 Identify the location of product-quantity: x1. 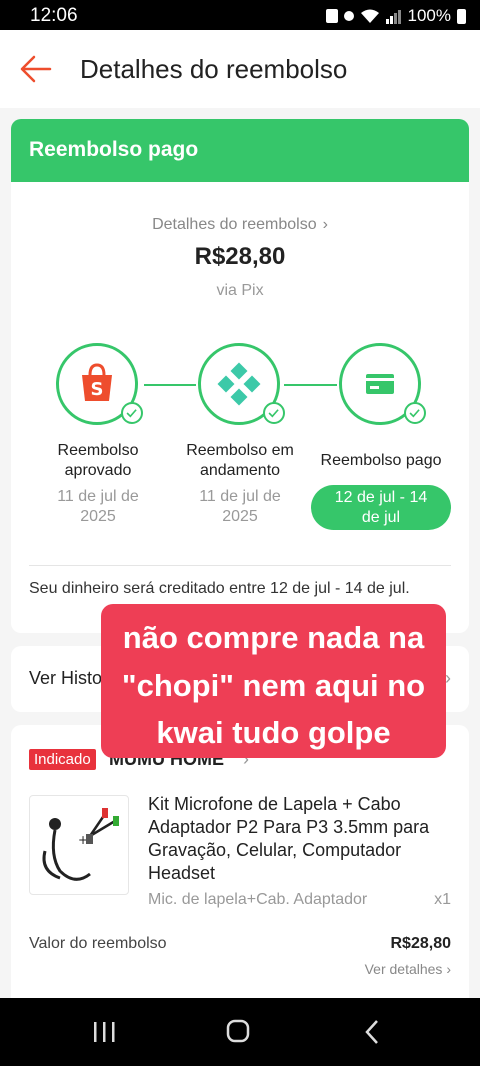
(442, 899).